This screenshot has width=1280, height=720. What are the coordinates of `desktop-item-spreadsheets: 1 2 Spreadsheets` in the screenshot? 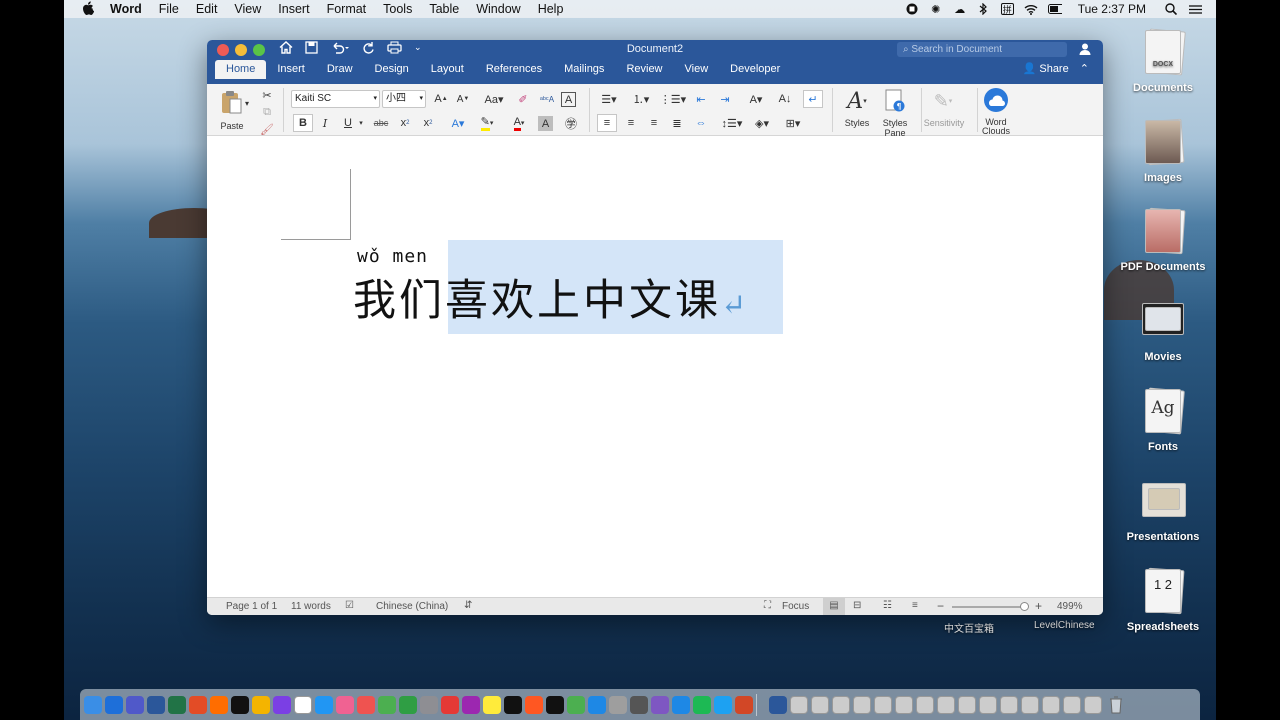 It's located at (1163, 600).